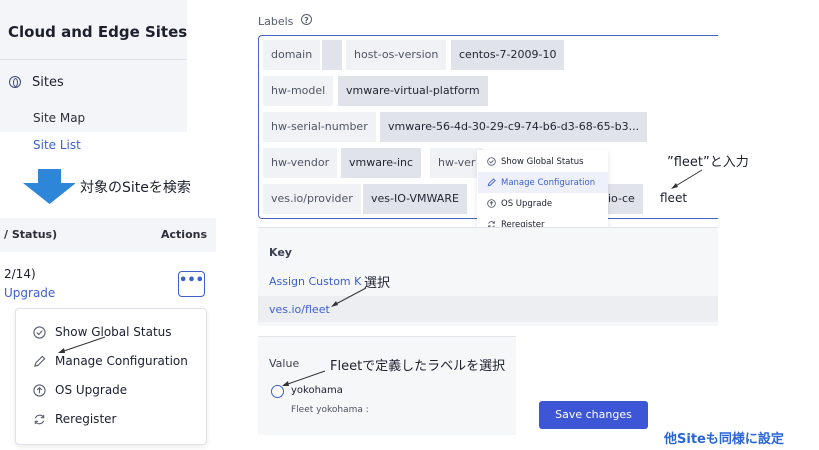 The height and width of the screenshot is (450, 819). What do you see at coordinates (306, 19) in the screenshot?
I see `help-icon: ?` at bounding box center [306, 19].